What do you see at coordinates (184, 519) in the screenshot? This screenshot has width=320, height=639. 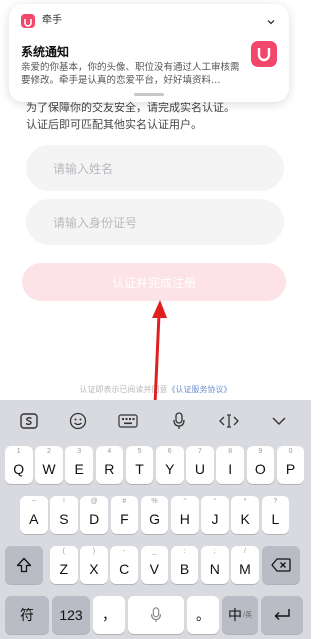 I see `key-h-label: H` at bounding box center [184, 519].